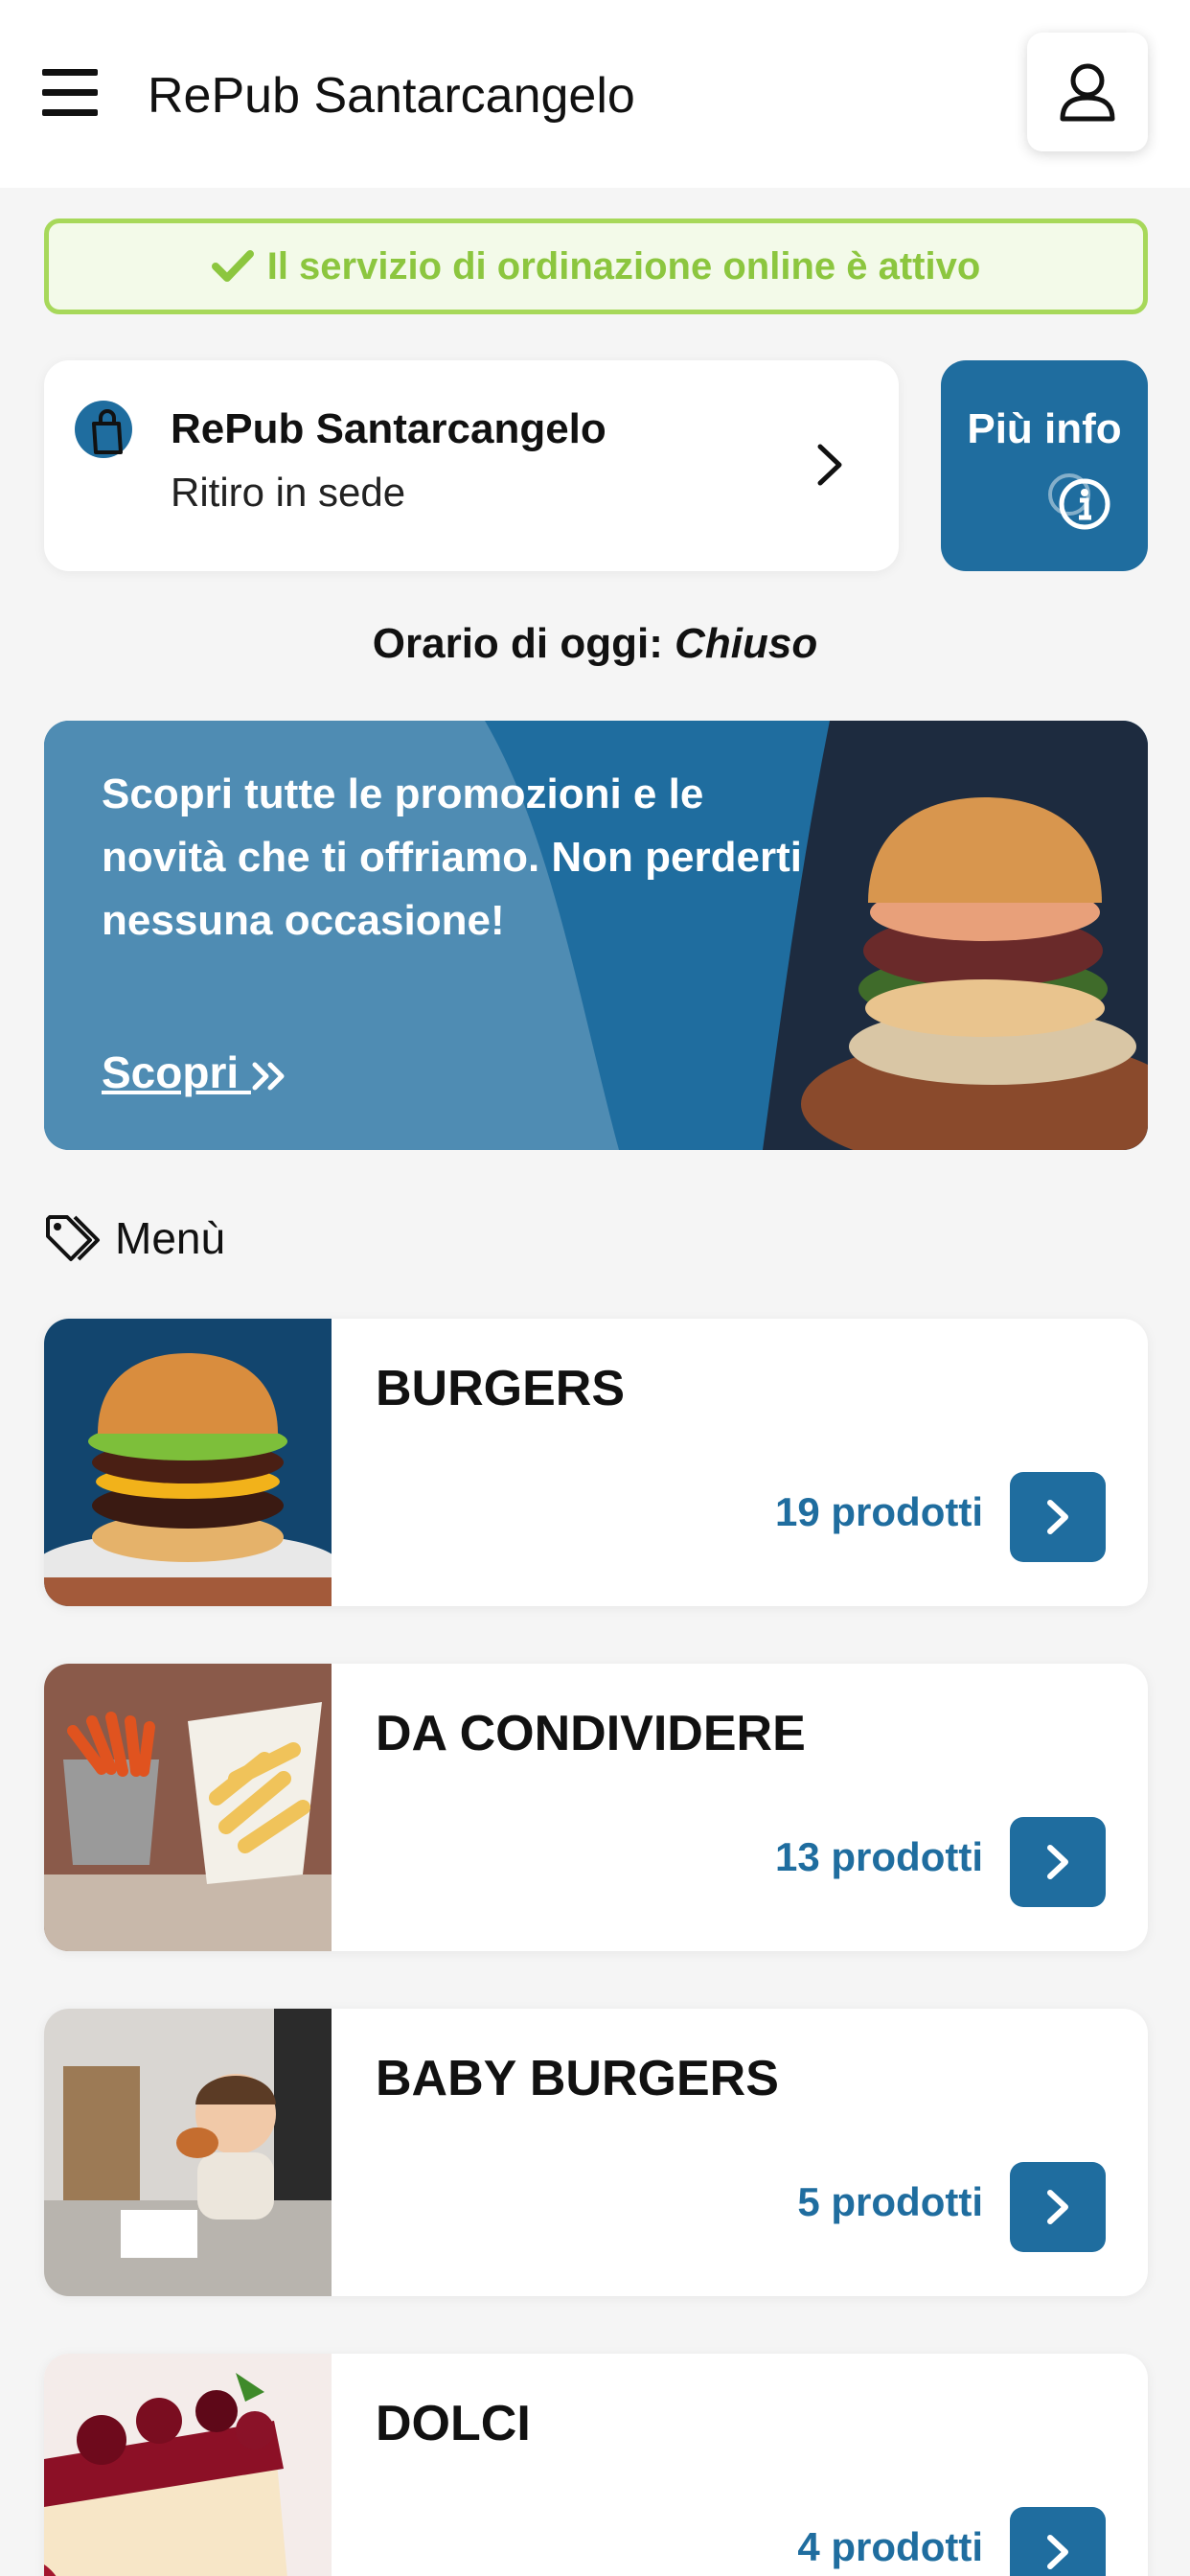 This screenshot has height=2576, width=1190. I want to click on user-button, so click(1088, 92).